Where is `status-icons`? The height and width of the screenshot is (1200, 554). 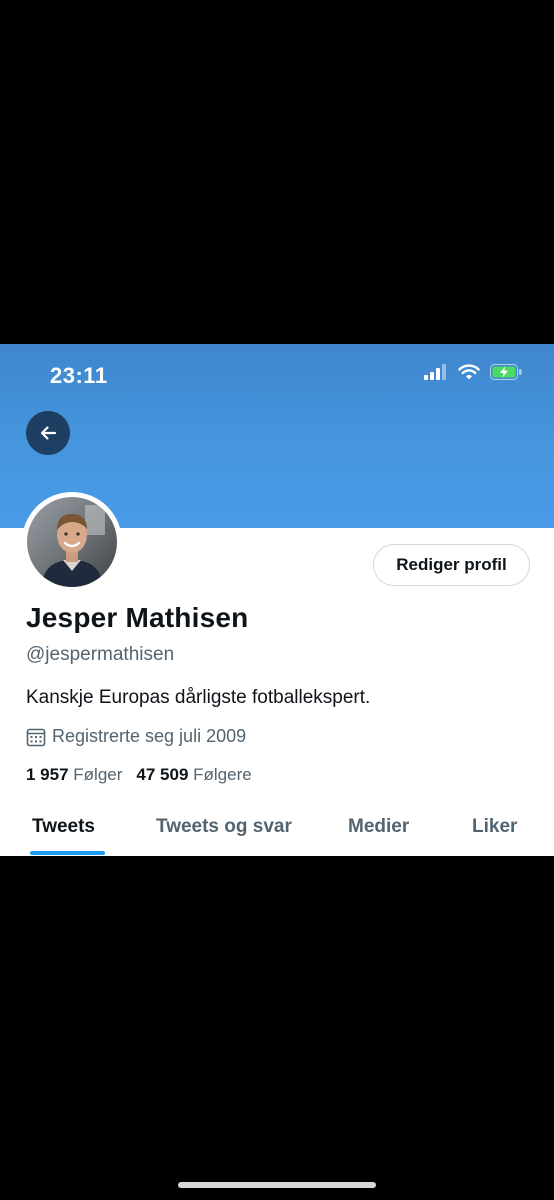
status-icons is located at coordinates (473, 372).